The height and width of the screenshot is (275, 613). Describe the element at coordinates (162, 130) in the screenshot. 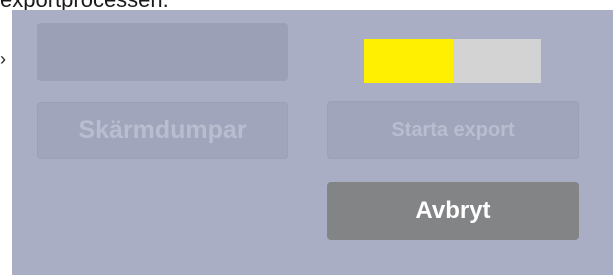

I see `screenshots-button: Skärmdumpar` at that location.